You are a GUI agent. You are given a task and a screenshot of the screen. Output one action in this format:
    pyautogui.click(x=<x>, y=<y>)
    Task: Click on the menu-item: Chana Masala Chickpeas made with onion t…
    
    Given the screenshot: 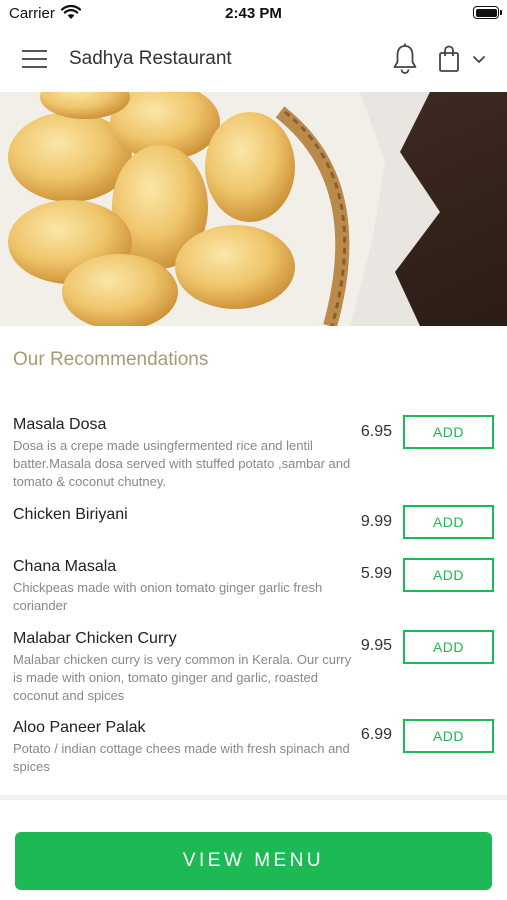 What is the action you would take?
    pyautogui.click(x=253, y=587)
    